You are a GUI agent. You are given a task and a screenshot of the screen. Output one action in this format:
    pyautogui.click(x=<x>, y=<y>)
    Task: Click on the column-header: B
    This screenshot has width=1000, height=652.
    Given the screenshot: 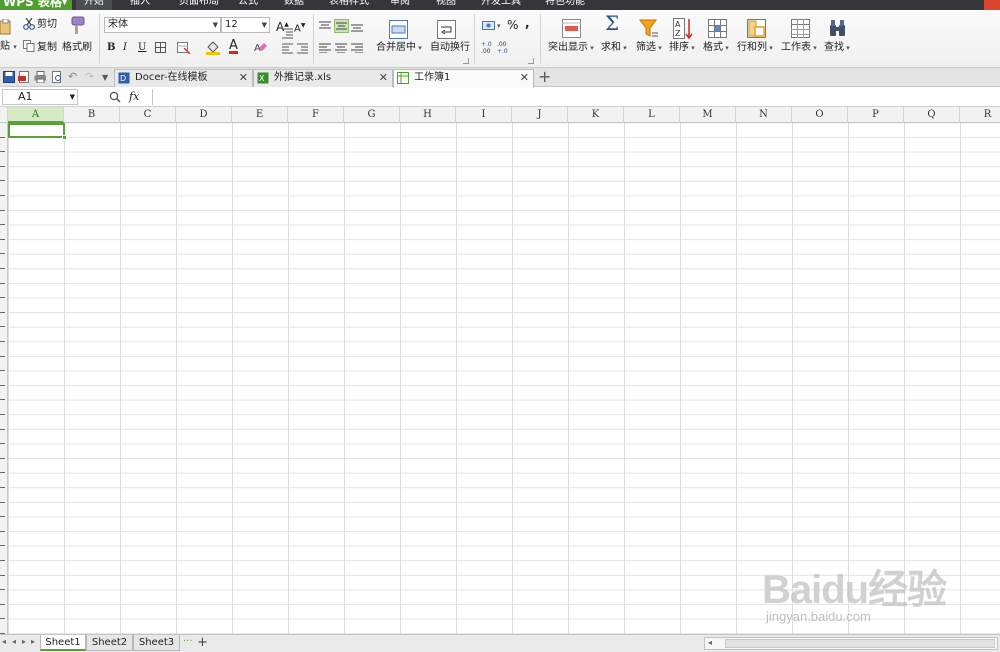 What is the action you would take?
    pyautogui.click(x=92, y=115)
    